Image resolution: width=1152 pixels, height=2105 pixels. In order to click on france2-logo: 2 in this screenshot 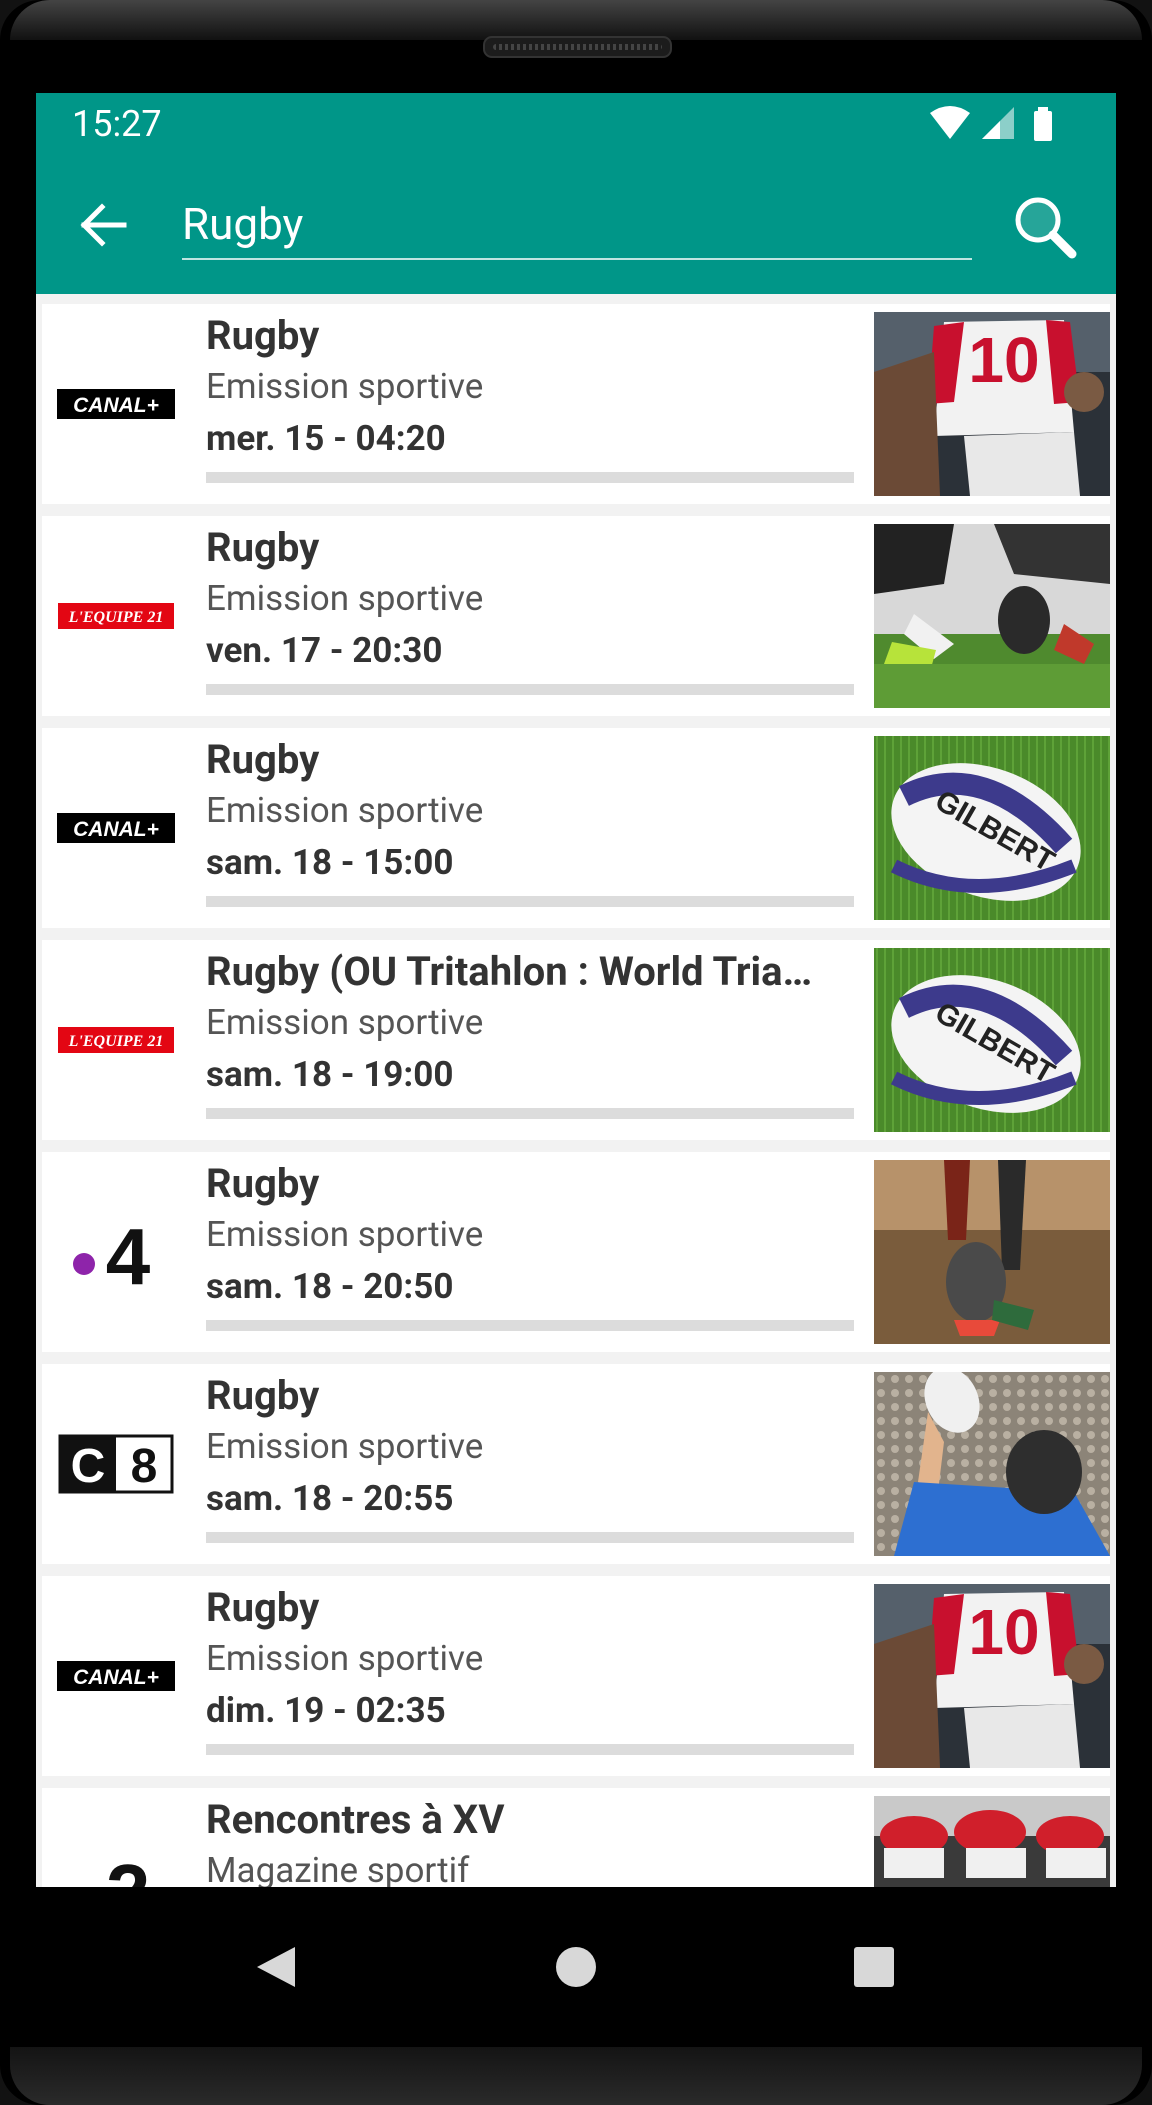, I will do `click(128, 1867)`.